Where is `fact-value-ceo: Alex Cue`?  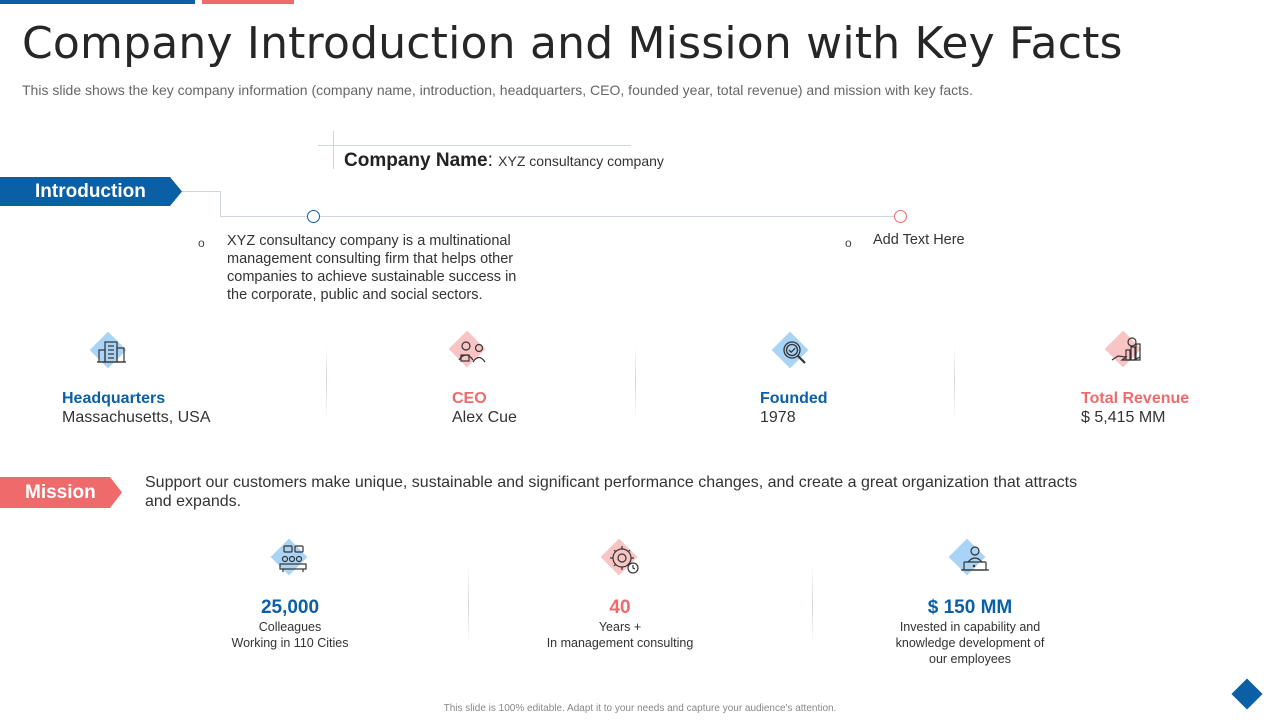 fact-value-ceo: Alex Cue is located at coordinates (484, 417).